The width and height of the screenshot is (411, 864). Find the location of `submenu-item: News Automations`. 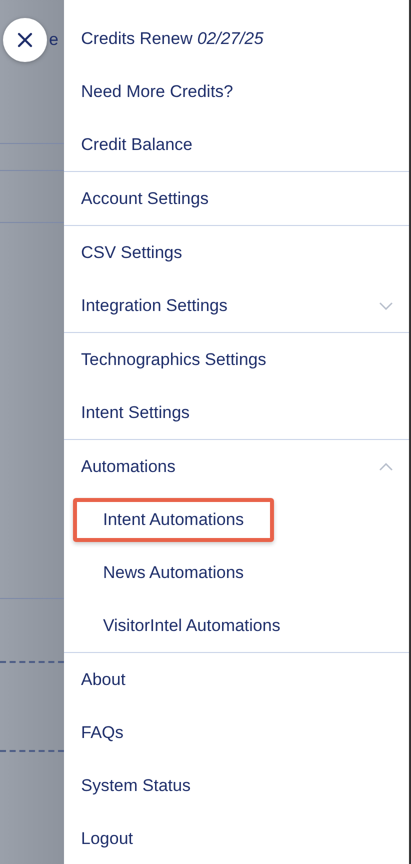

submenu-item: News Automations is located at coordinates (173, 572).